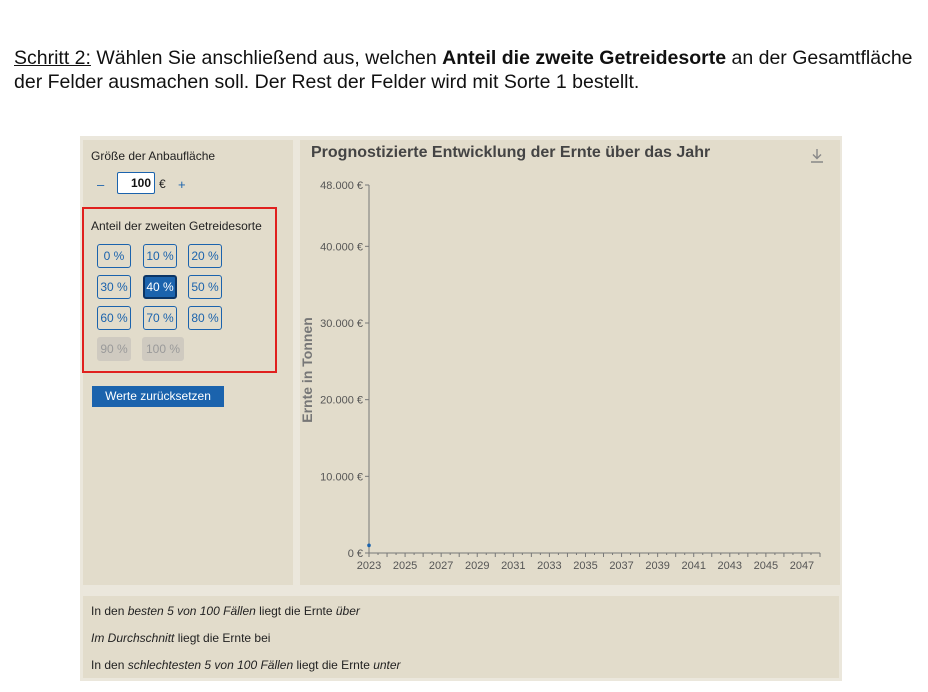  I want to click on summary-average: Im Durchschnitt liegt die Ernte bei, so click(181, 638).